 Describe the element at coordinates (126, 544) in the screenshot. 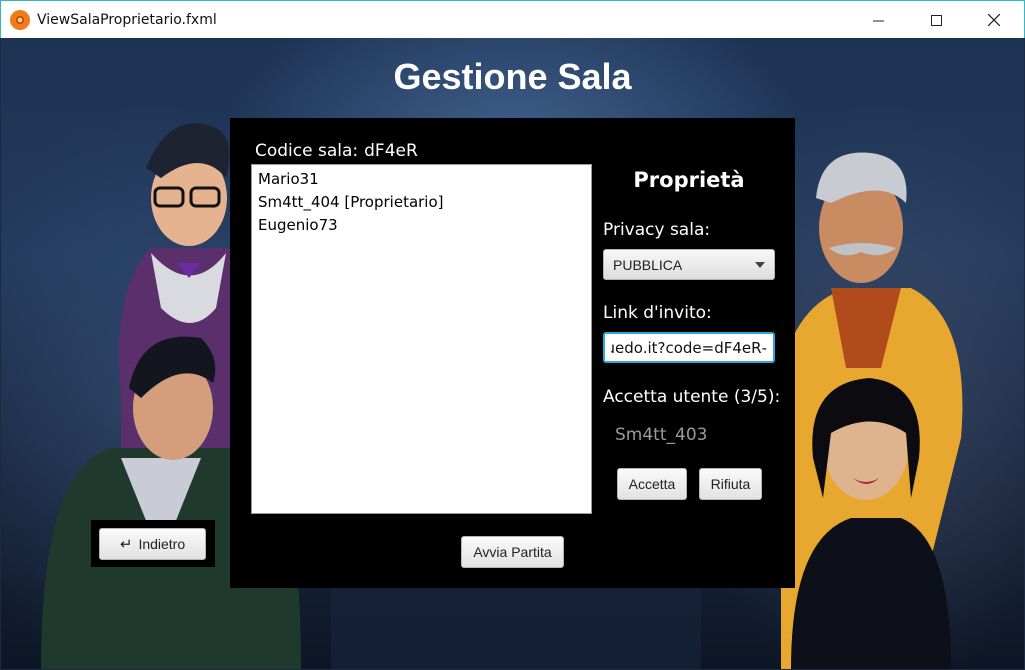

I see `return-arrow-icon: ↵` at that location.